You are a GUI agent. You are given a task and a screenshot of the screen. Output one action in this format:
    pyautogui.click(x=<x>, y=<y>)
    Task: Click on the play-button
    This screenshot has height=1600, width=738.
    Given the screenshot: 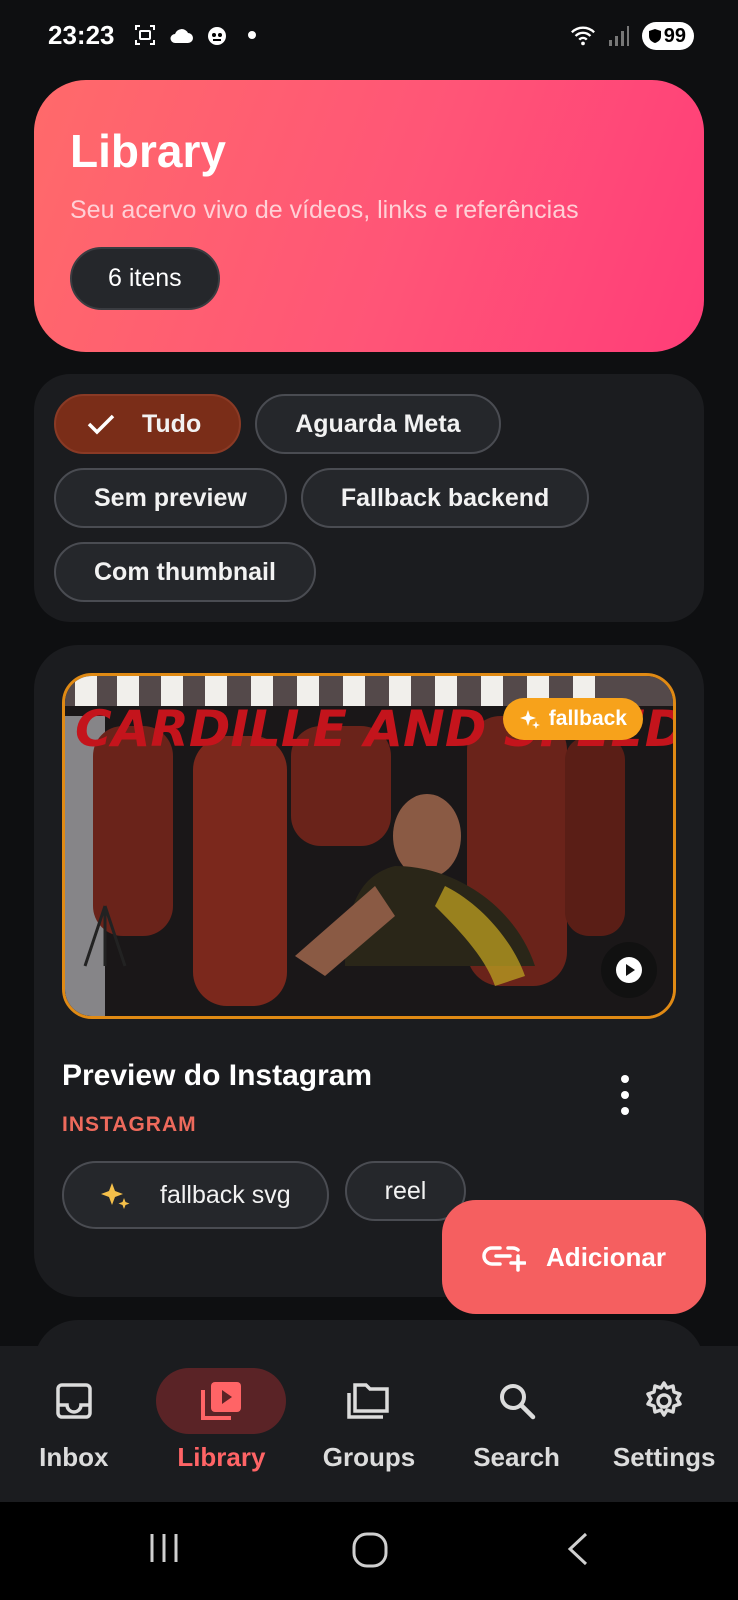 What is the action you would take?
    pyautogui.click(x=629, y=970)
    